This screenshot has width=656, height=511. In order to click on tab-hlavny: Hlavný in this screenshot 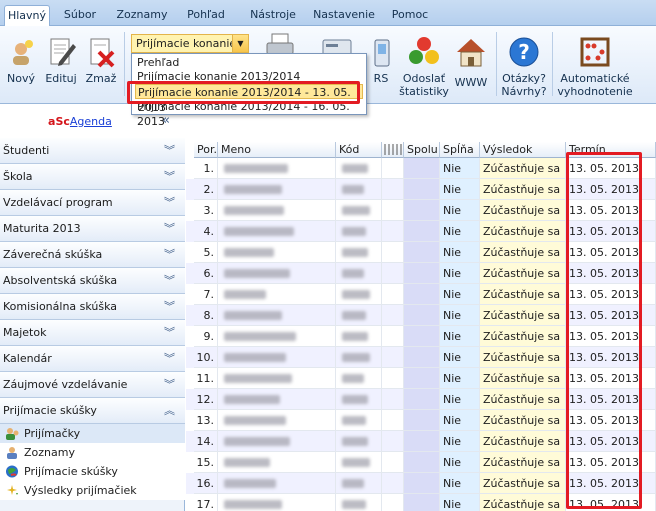, I will do `click(27, 16)`.